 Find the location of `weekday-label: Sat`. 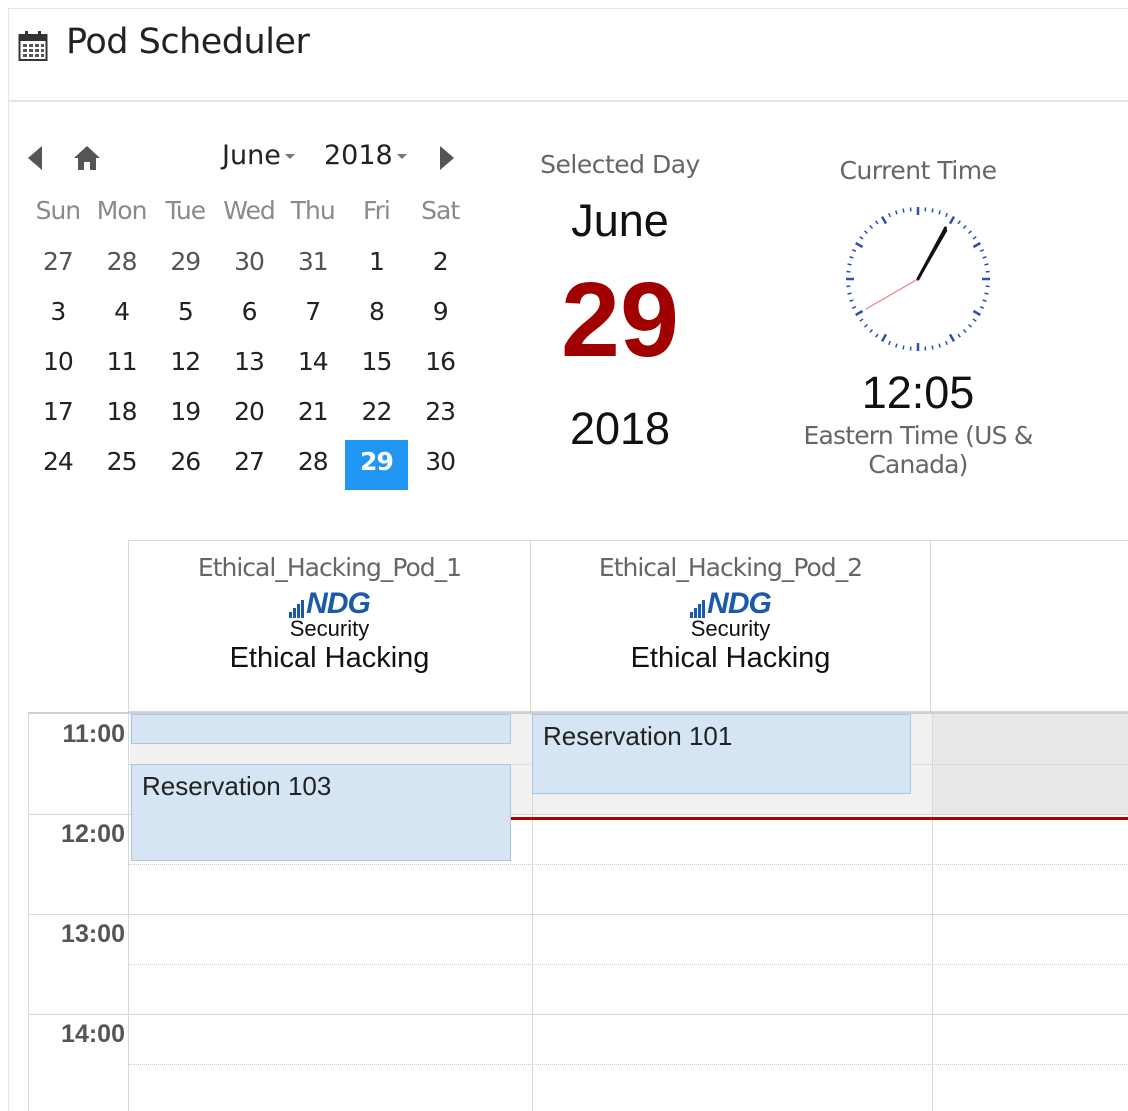

weekday-label: Sat is located at coordinates (440, 210).